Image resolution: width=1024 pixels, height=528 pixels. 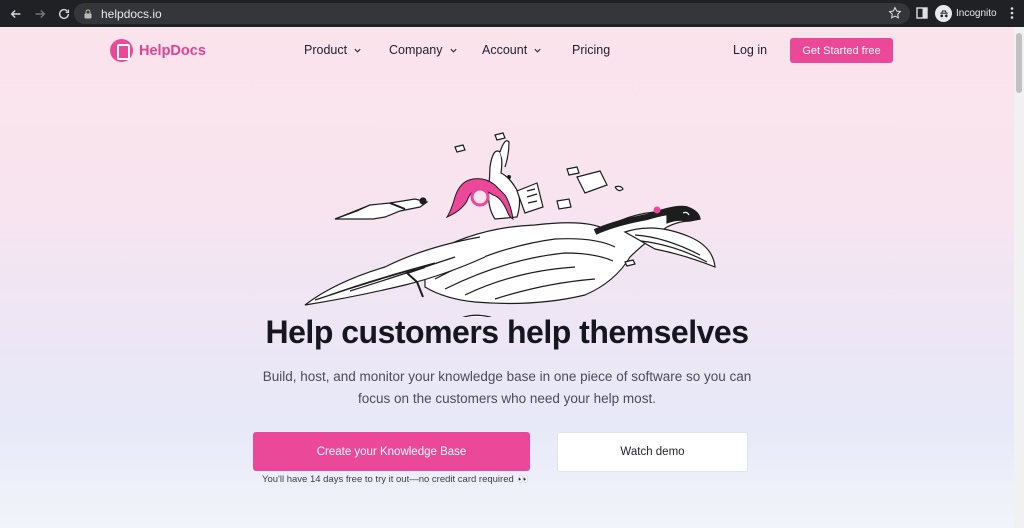 What do you see at coordinates (391, 451) in the screenshot?
I see `create-knowledge-base-button: Create your Knowledge Base` at bounding box center [391, 451].